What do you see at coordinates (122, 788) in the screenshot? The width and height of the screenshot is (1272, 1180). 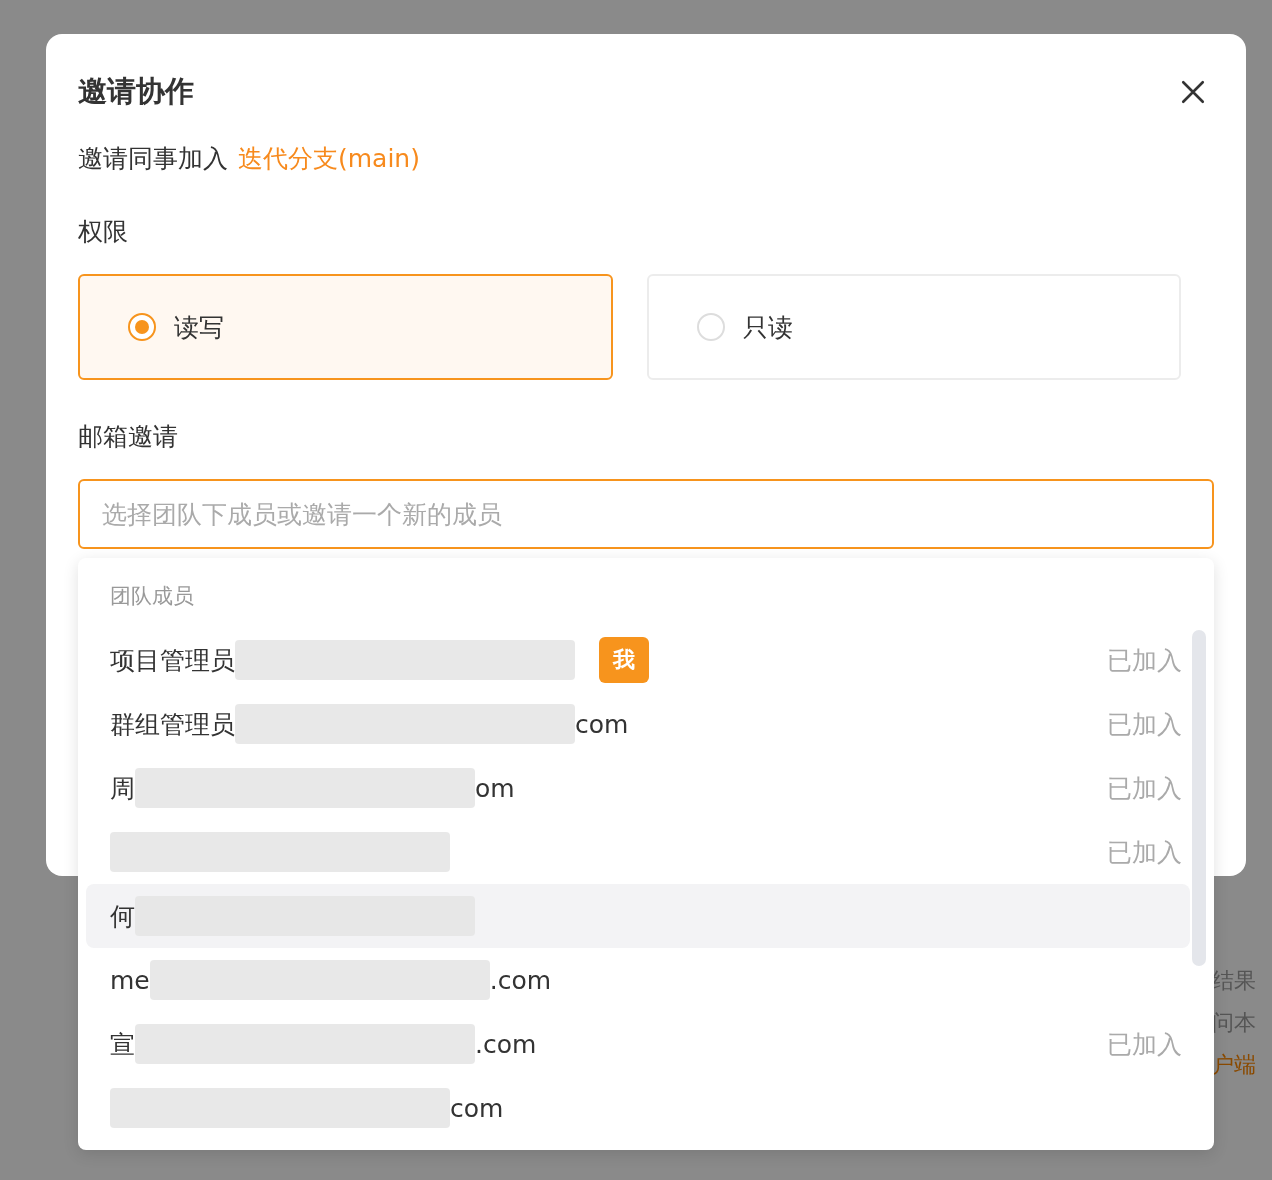 I see `member-name: 周` at bounding box center [122, 788].